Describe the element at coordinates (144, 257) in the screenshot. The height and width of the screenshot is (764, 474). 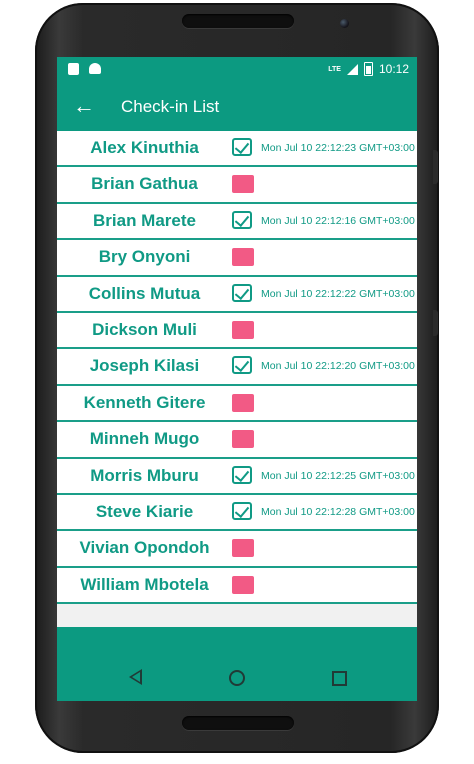
I see `attendee-name: Bry Onyoni` at that location.